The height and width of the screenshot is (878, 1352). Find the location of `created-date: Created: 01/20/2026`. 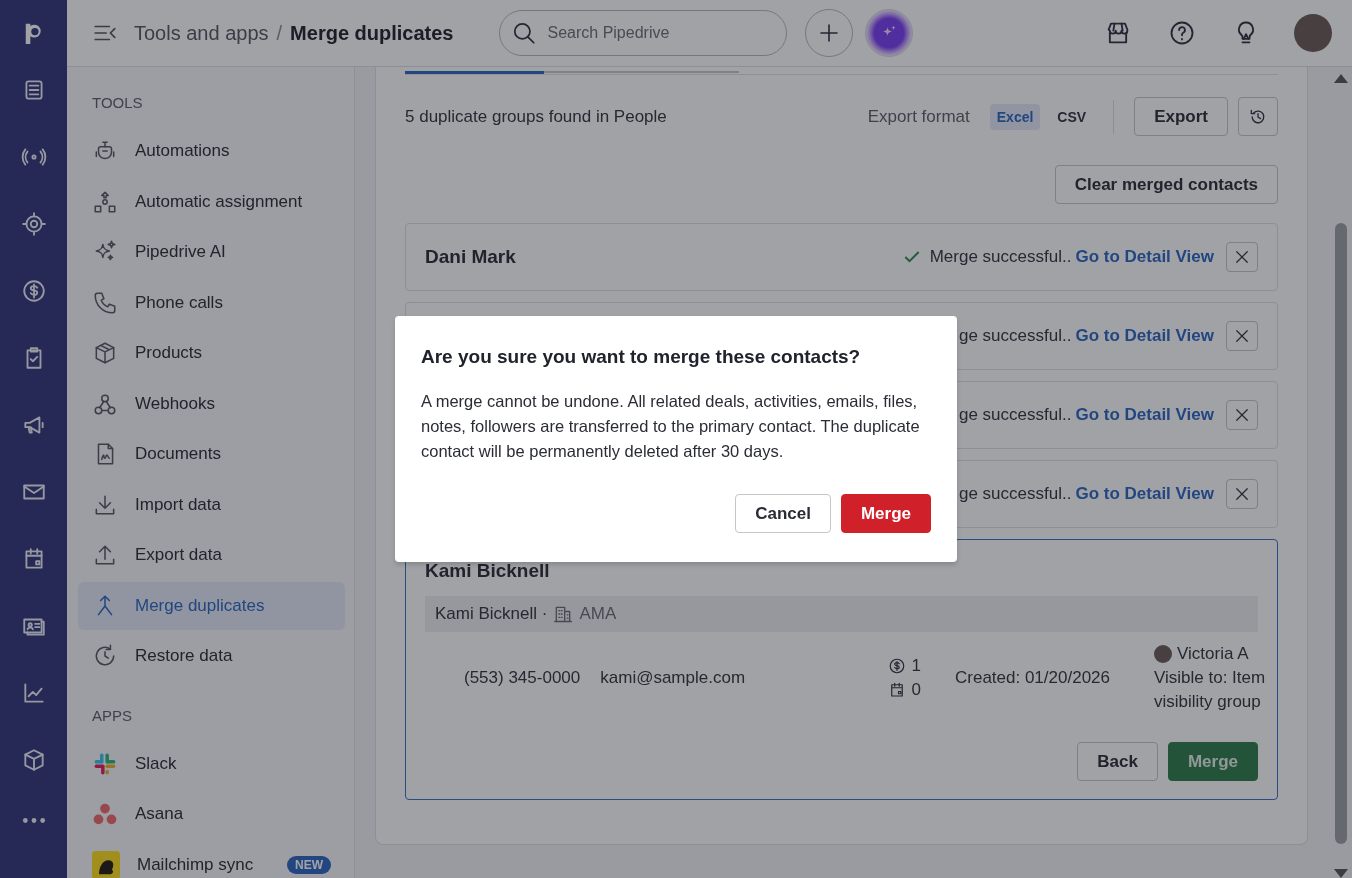

created-date: Created: 01/20/2026 is located at coordinates (1032, 678).